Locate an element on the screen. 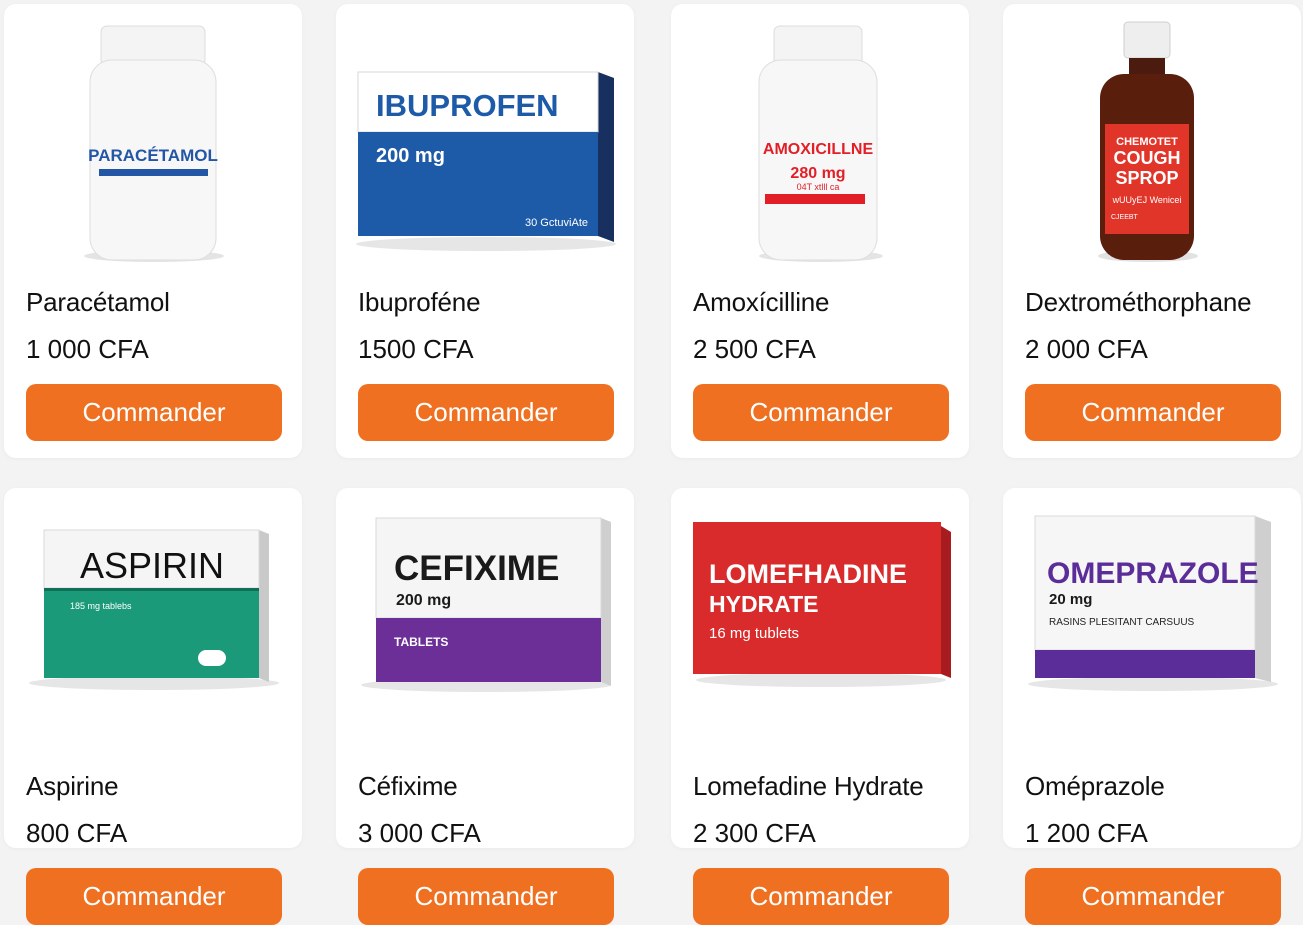  svg-text: HYDRATE is located at coordinates (763, 604).